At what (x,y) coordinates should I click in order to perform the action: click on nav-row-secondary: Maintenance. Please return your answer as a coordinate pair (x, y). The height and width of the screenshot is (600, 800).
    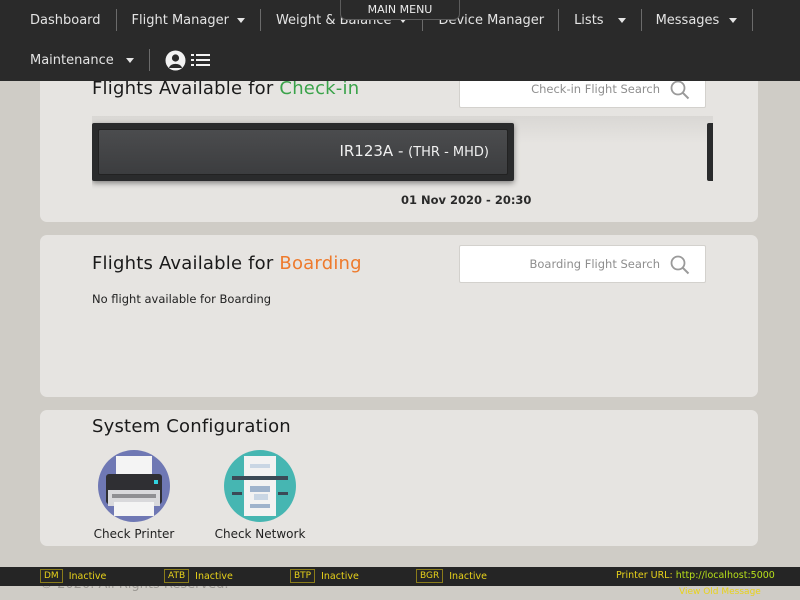
    Looking at the image, I should click on (105, 60).